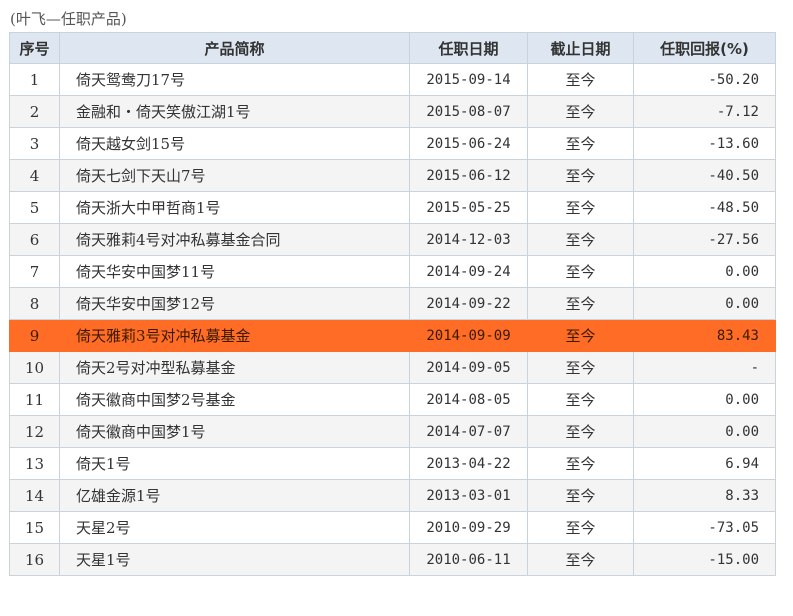  What do you see at coordinates (234, 463) in the screenshot?
I see `cell-product-name: 倚天1号` at bounding box center [234, 463].